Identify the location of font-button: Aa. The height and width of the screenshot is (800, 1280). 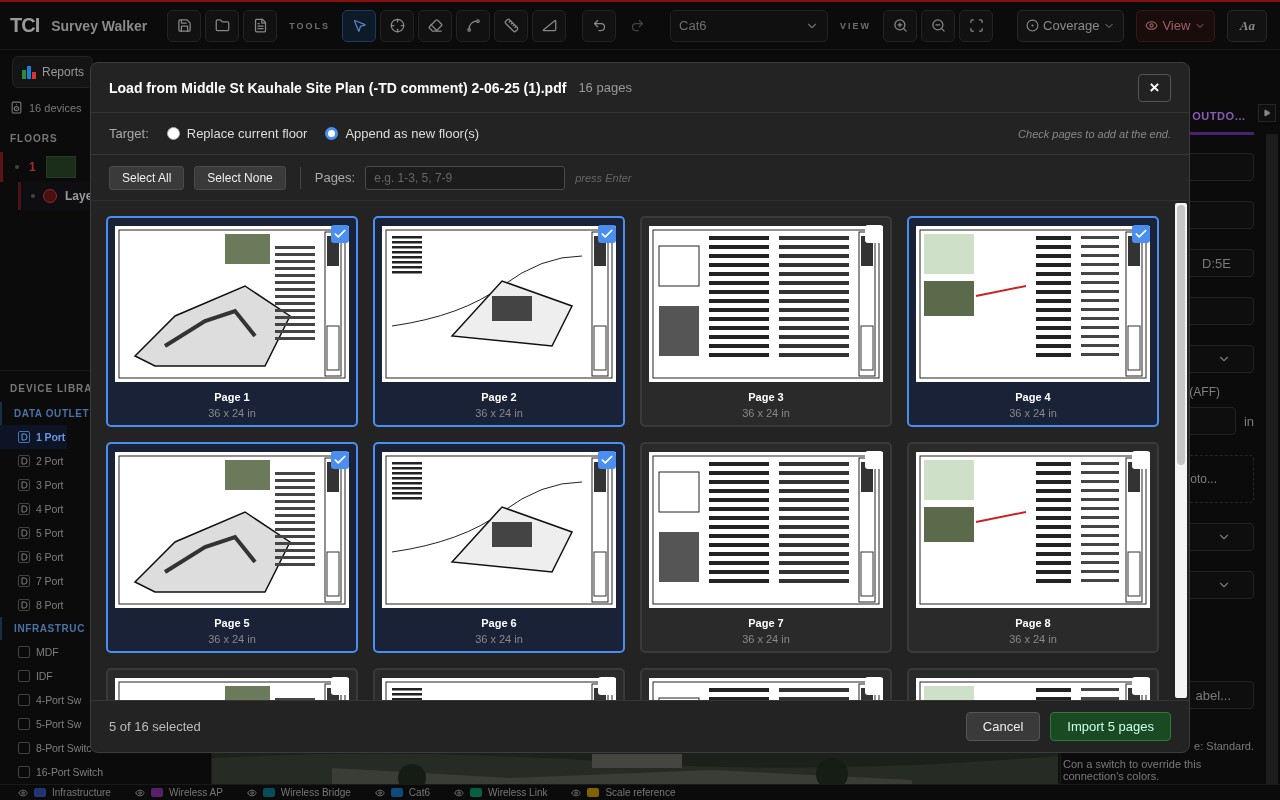
(1247, 25).